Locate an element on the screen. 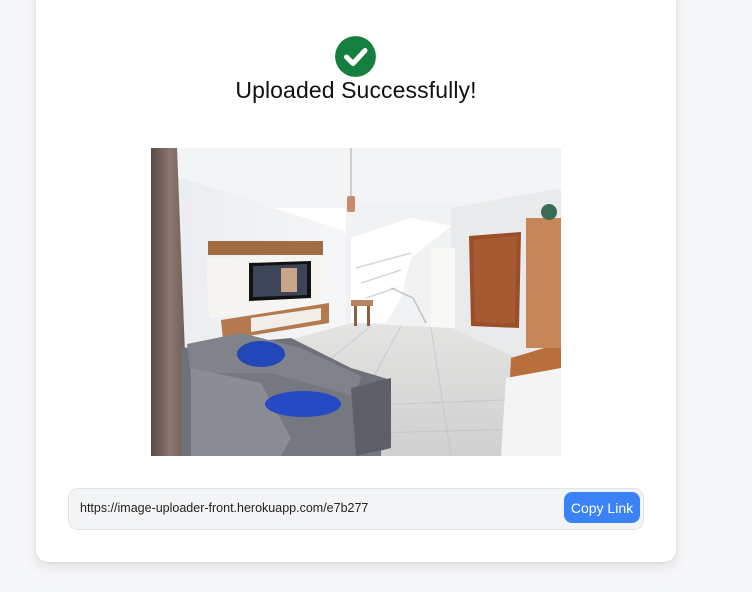  page-title: Uploaded Successfully! is located at coordinates (356, 90).